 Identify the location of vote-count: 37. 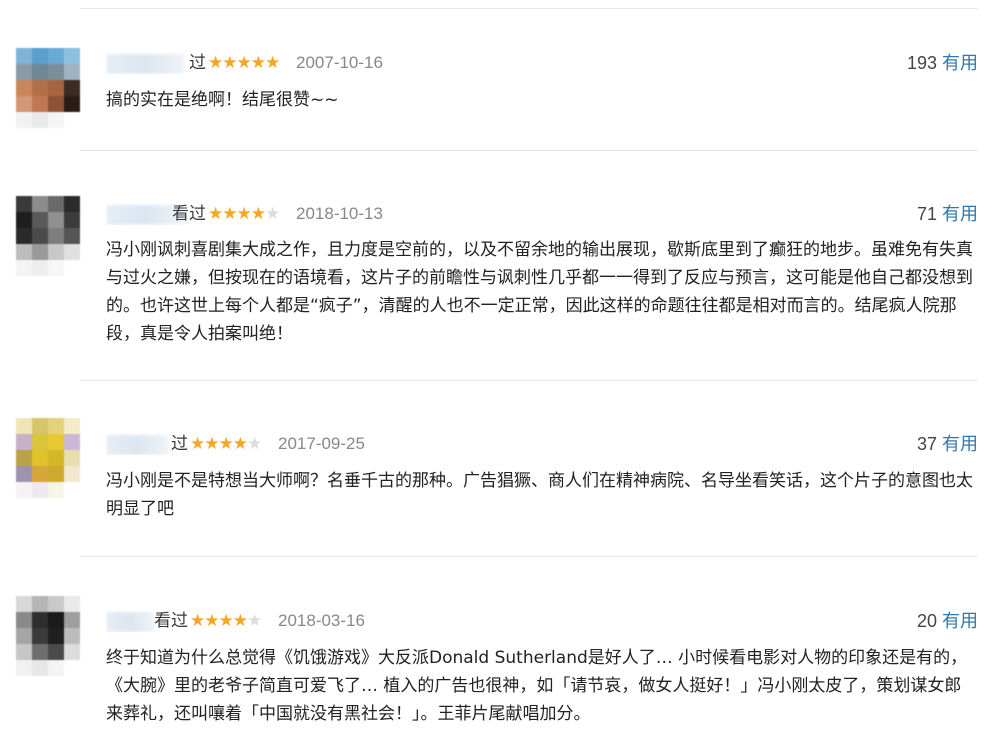
(926, 444).